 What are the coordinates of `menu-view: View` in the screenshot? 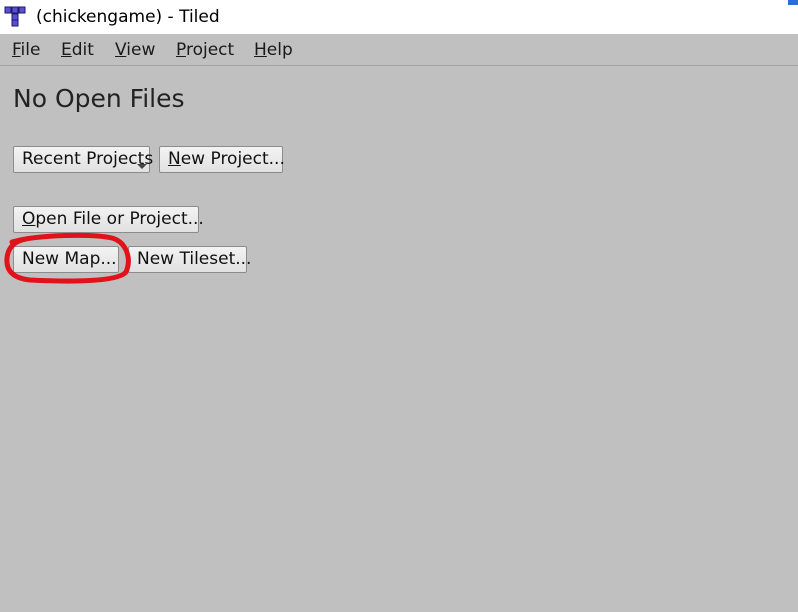 It's located at (135, 50).